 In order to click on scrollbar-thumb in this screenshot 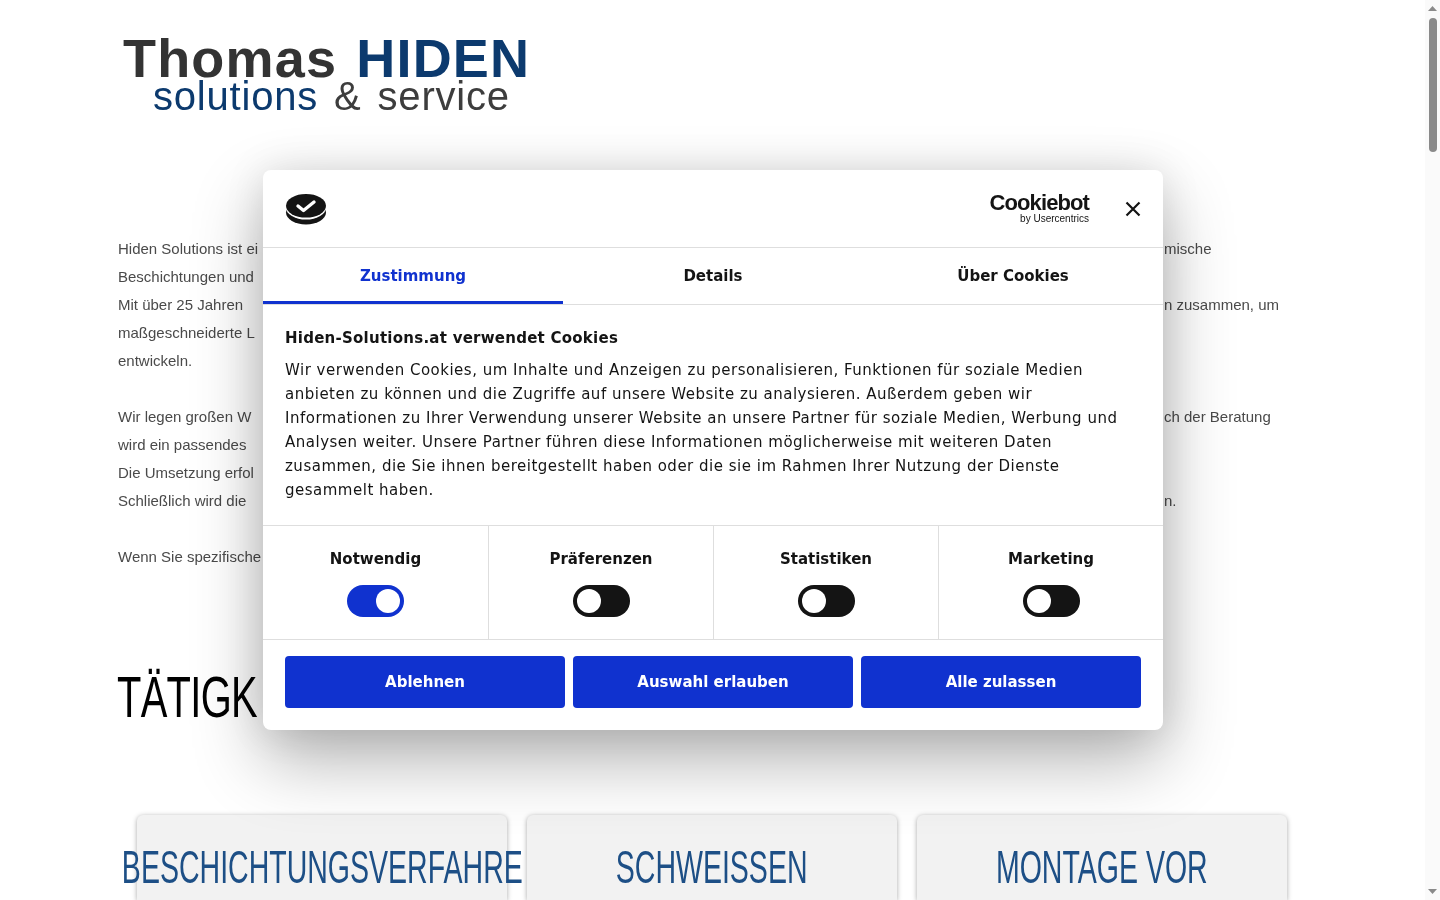, I will do `click(1432, 85)`.